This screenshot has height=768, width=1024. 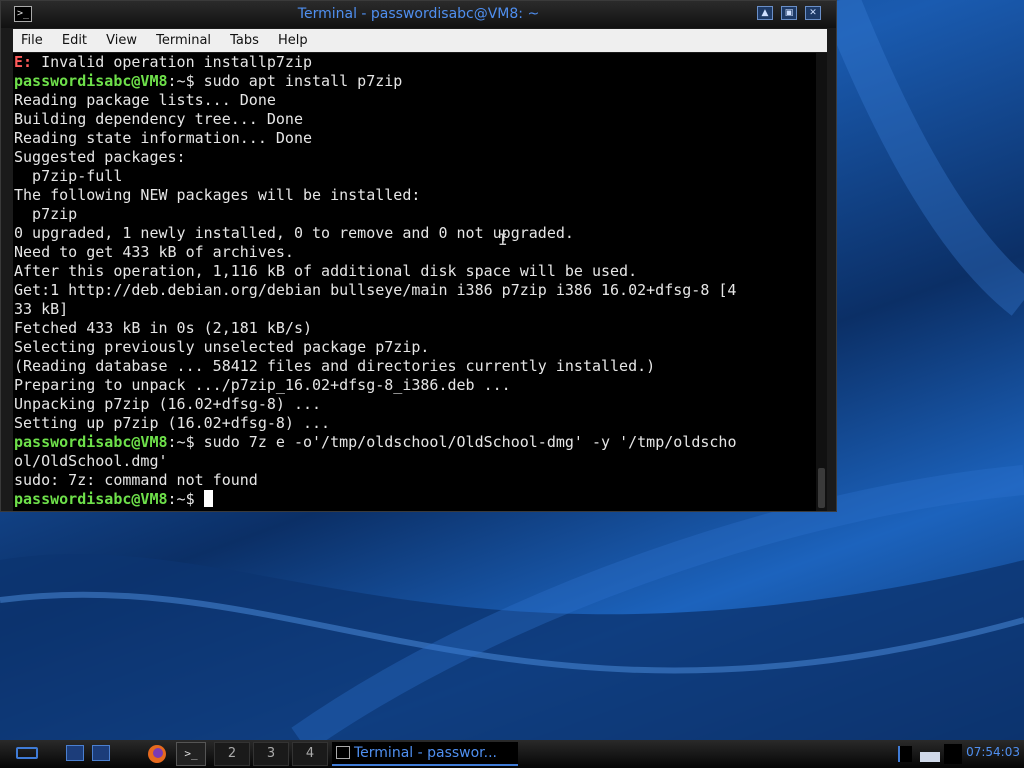 What do you see at coordinates (953, 754) in the screenshot?
I see `tray-volume-icon` at bounding box center [953, 754].